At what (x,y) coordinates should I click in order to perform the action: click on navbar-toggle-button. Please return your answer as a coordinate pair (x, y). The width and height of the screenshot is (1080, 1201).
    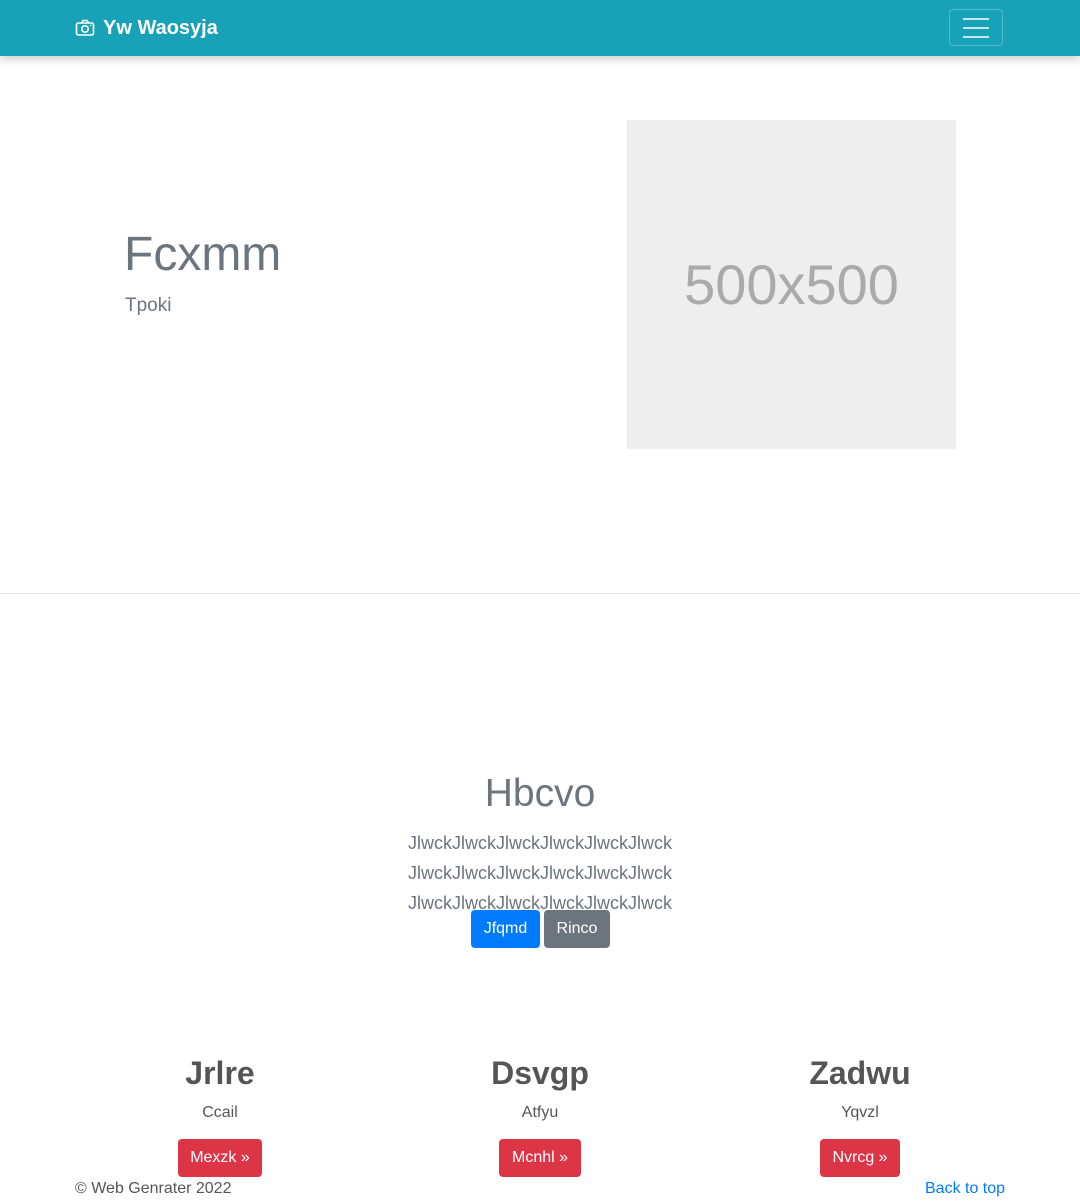
    Looking at the image, I should click on (976, 27).